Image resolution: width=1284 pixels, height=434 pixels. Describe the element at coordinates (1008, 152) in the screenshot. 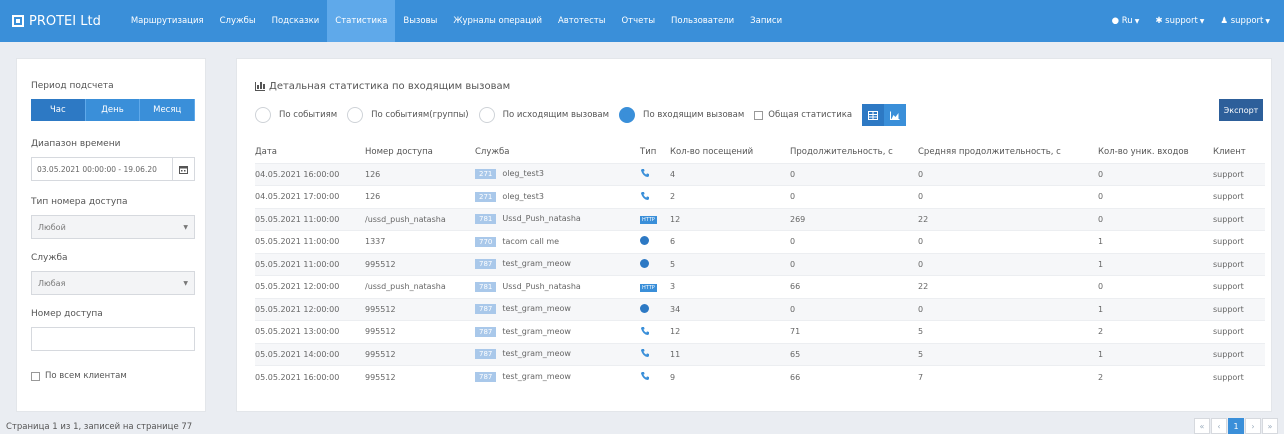

I see `column-header: Средняя продолжительность, с` at that location.